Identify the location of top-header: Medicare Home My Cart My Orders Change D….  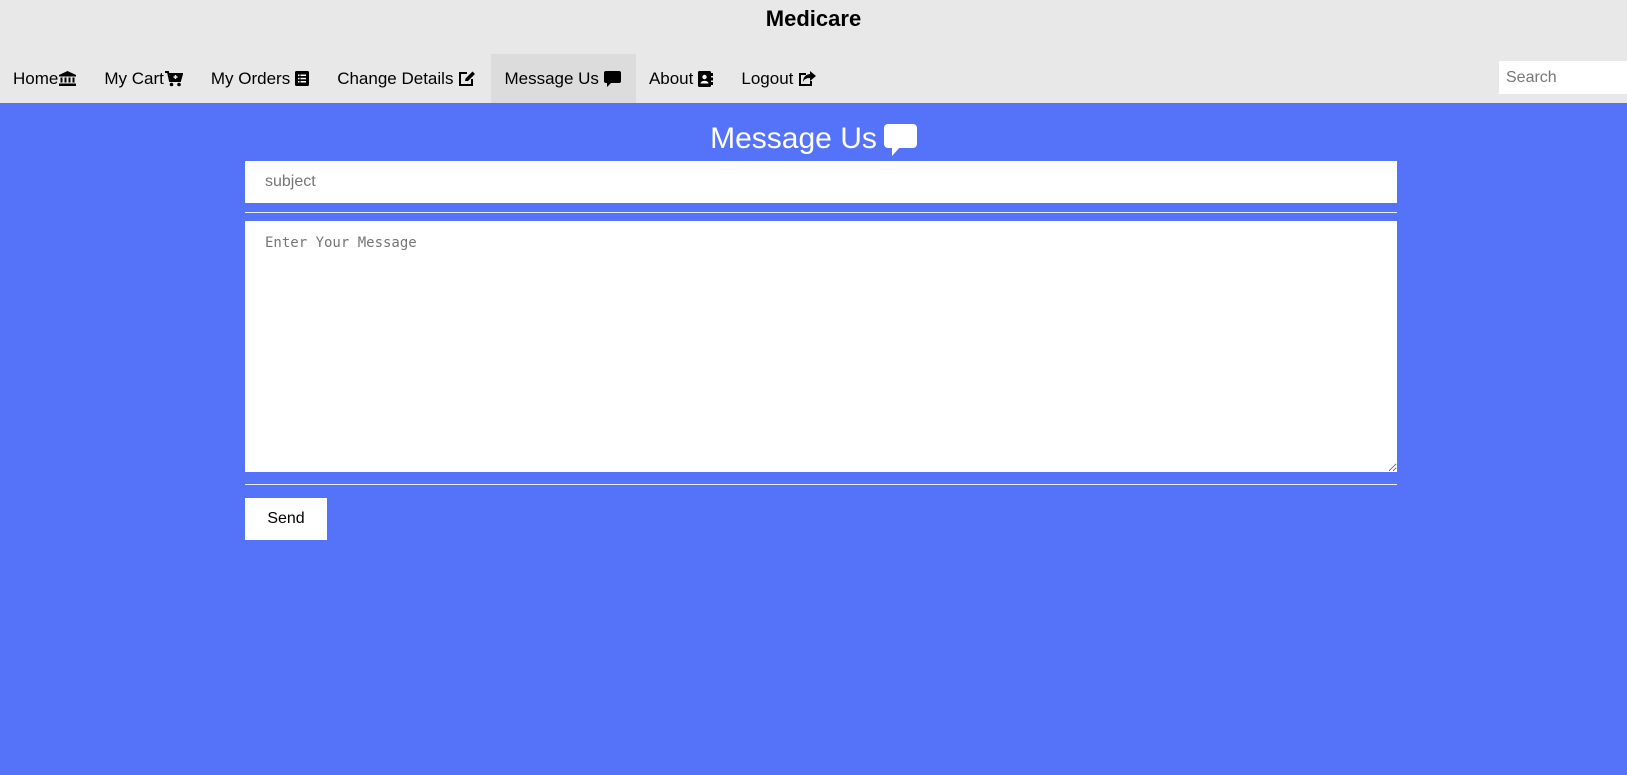
(813, 51).